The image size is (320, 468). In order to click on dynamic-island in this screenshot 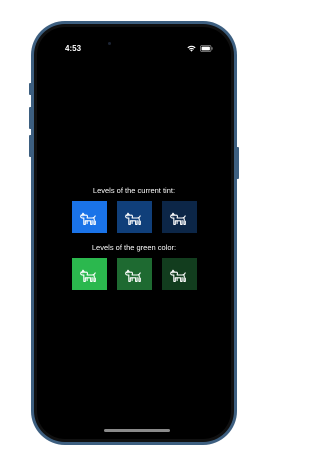, I will do `click(134, 43)`.